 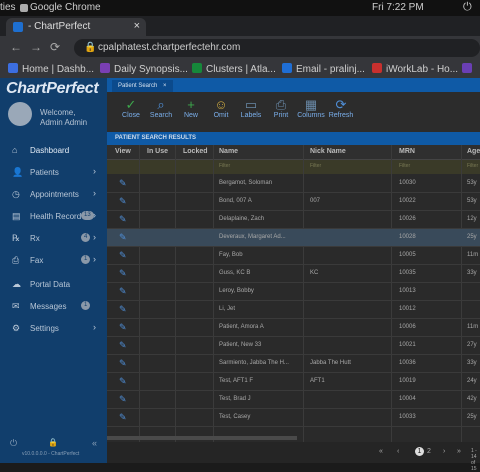 What do you see at coordinates (293, 346) in the screenshot?
I see `table-row: ✎ Patient, New 33 10021 27y` at bounding box center [293, 346].